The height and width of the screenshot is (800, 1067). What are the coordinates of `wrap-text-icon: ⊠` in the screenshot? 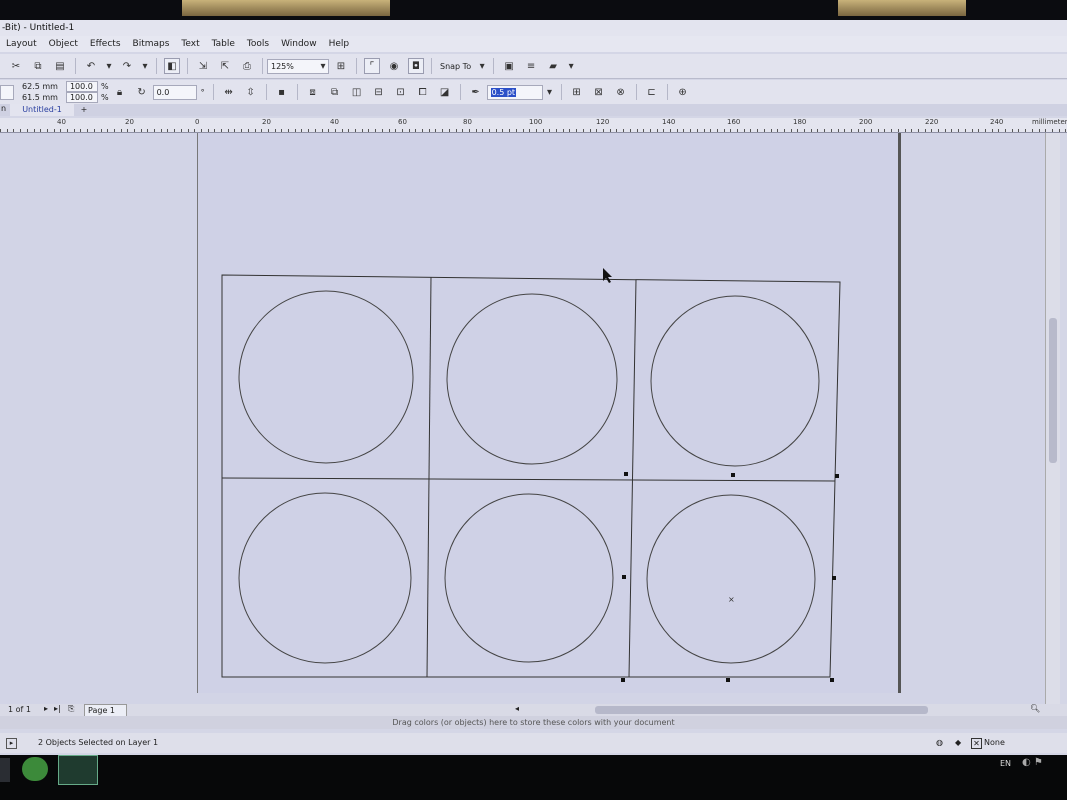 It's located at (599, 92).